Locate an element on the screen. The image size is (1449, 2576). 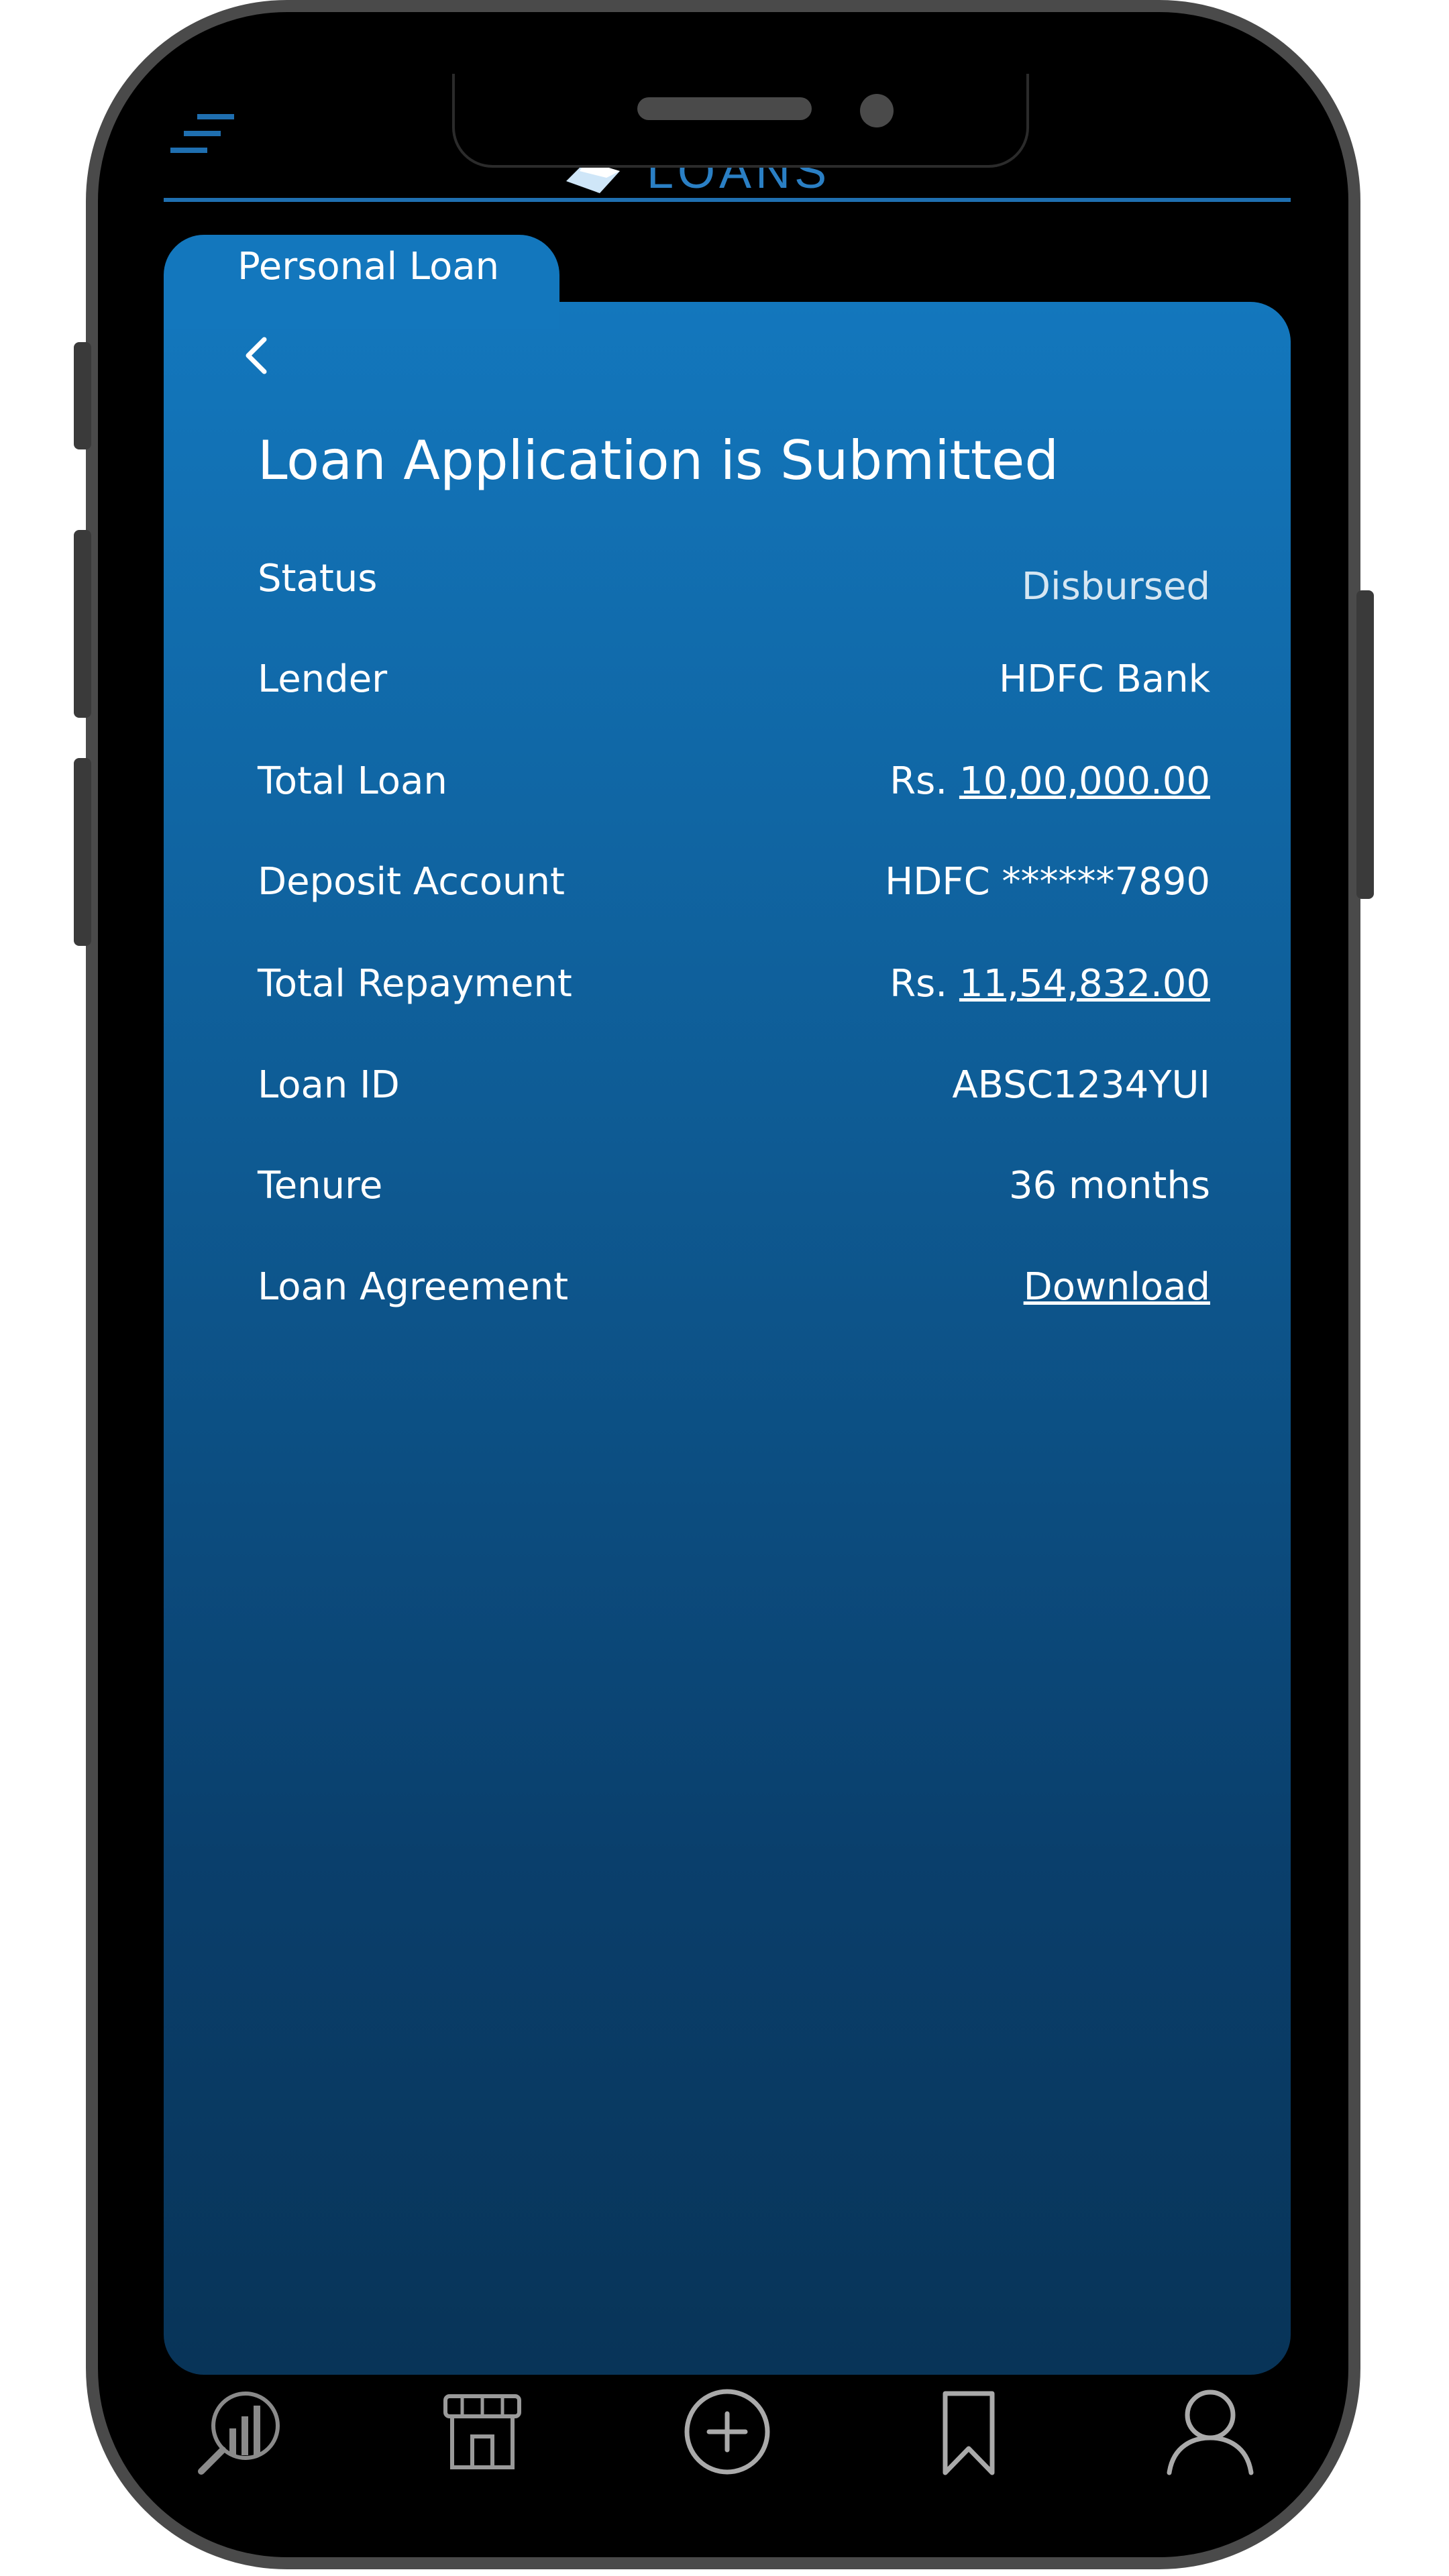
tenure-value: 36 months is located at coordinates (1109, 1186).